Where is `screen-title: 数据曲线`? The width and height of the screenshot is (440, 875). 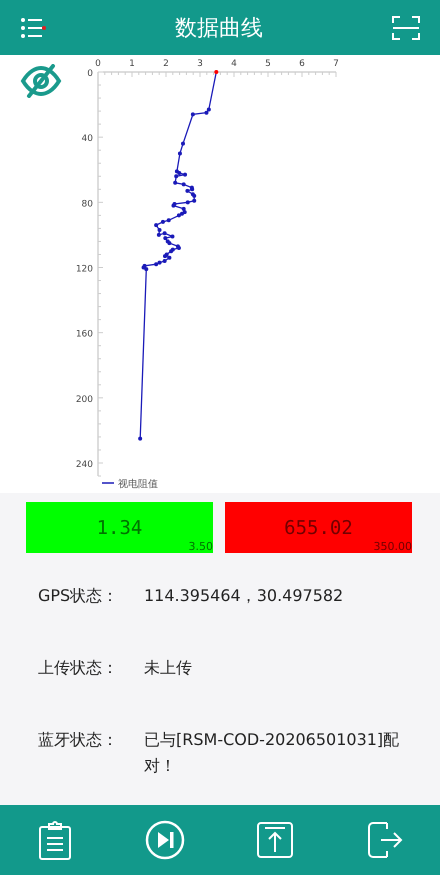
screen-title: 数据曲线 is located at coordinates (219, 28).